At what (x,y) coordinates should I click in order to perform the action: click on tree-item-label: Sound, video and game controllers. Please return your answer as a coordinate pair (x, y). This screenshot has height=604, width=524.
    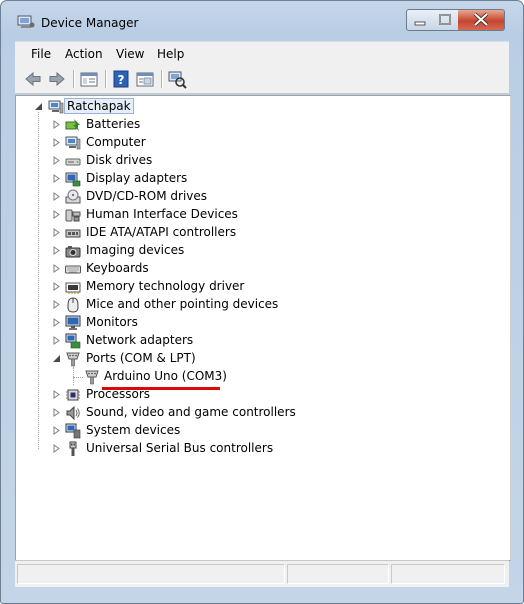
    Looking at the image, I should click on (191, 412).